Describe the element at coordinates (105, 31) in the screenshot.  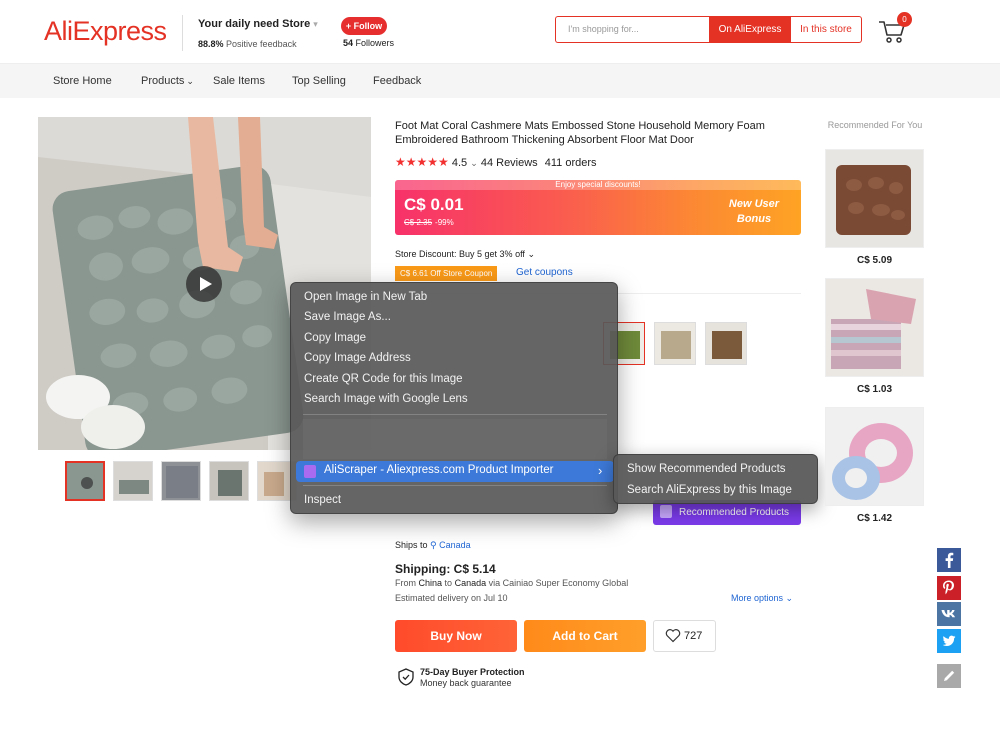
I see `aliexpress-logo: AliExpress` at that location.